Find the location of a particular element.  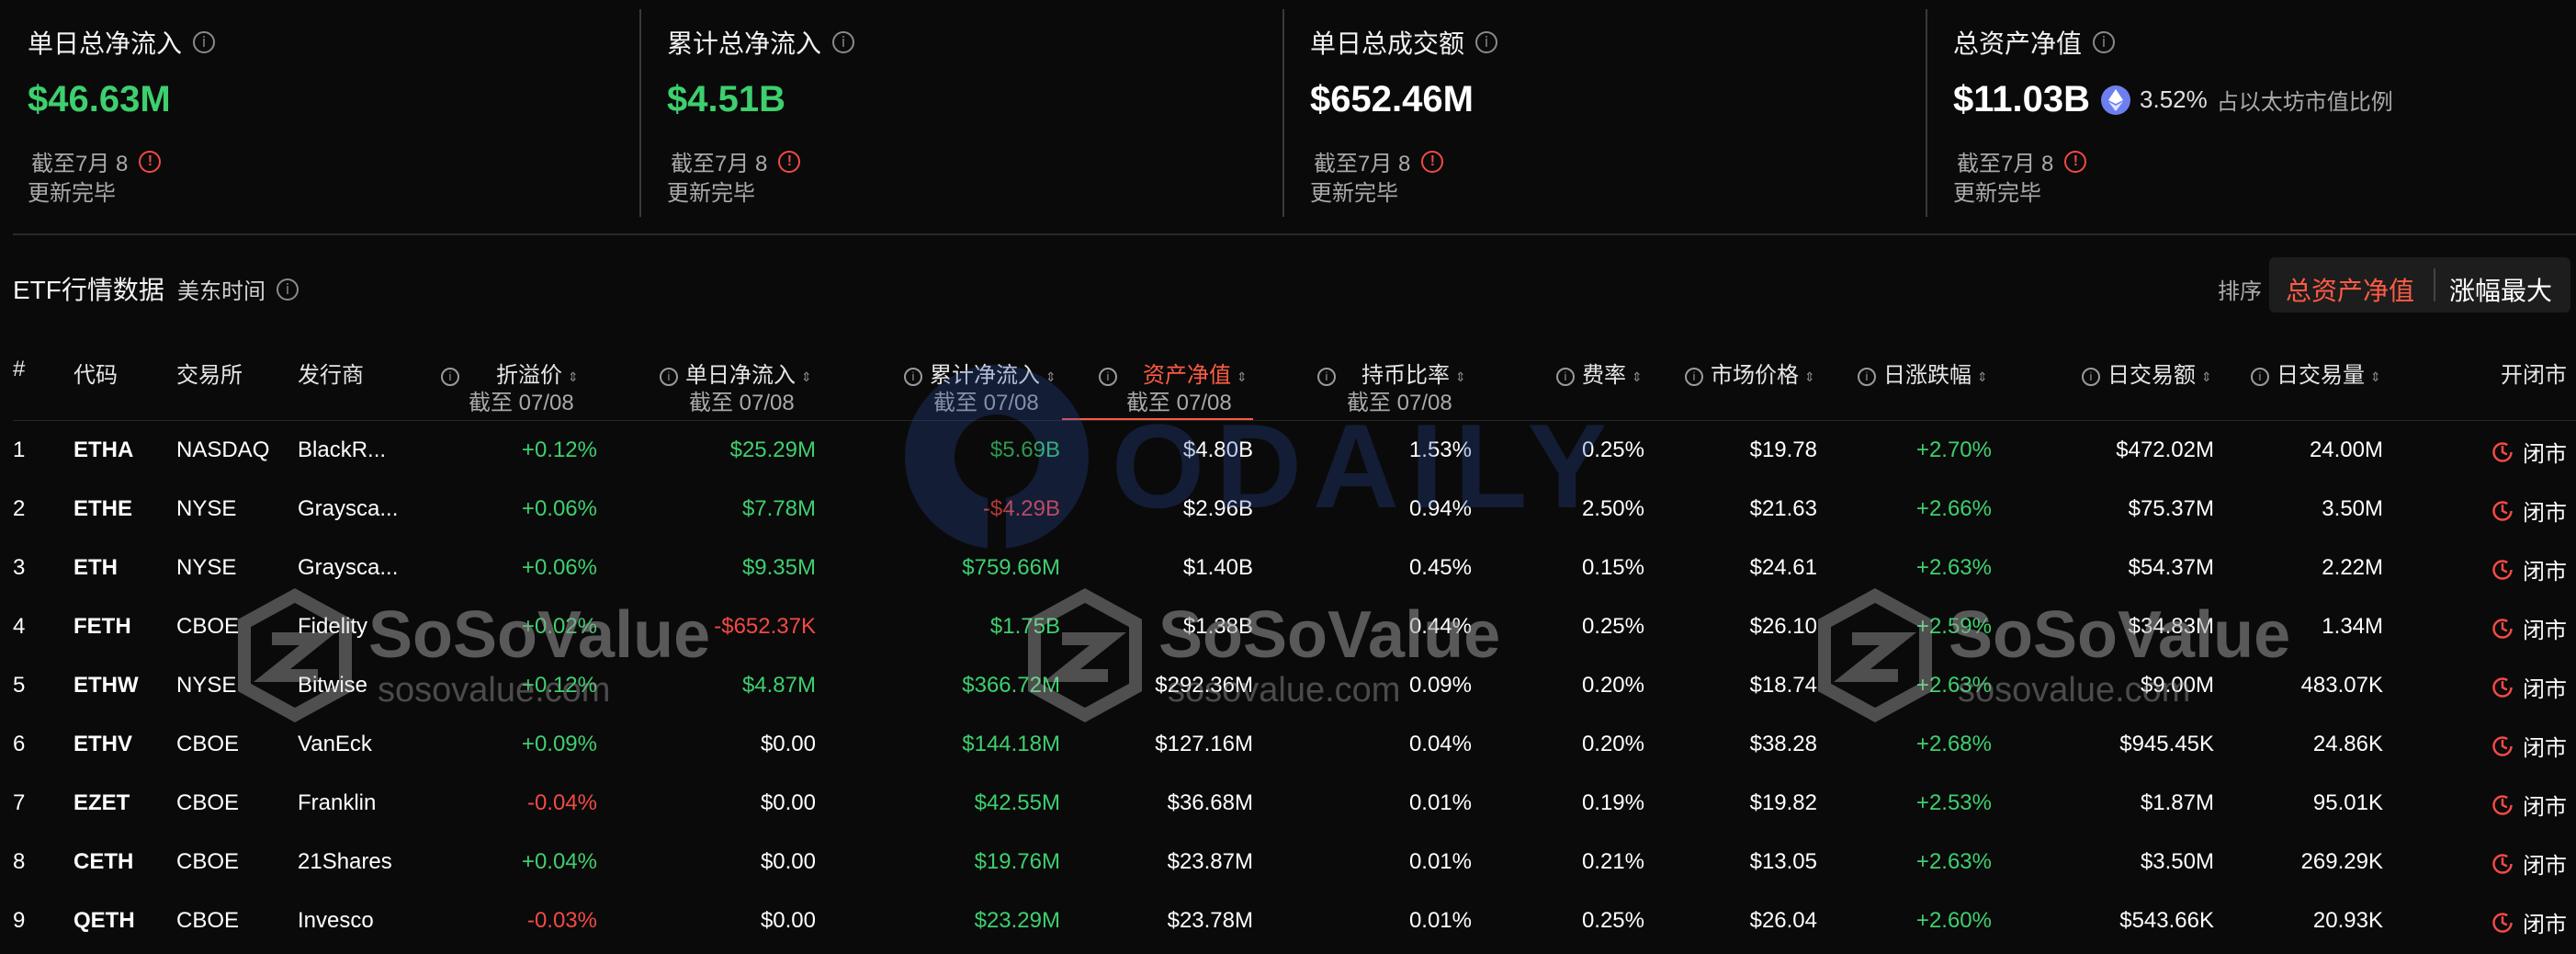

col-price: i 市场价格 ⇕ is located at coordinates (1750, 373).